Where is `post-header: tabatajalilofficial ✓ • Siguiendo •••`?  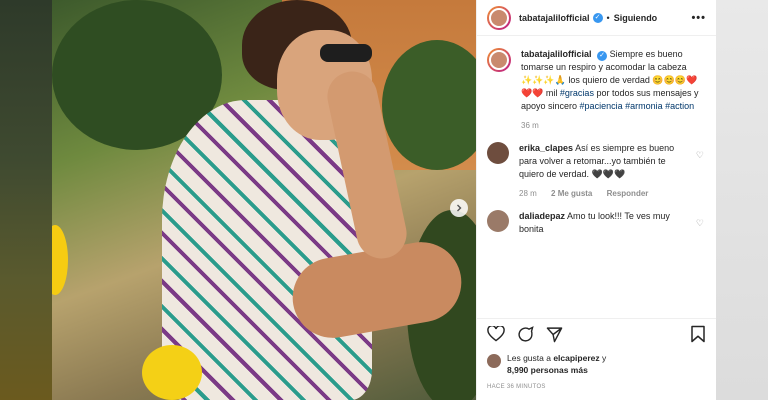
post-header: tabatajalilofficial ✓ • Siguiendo ••• is located at coordinates (596, 18).